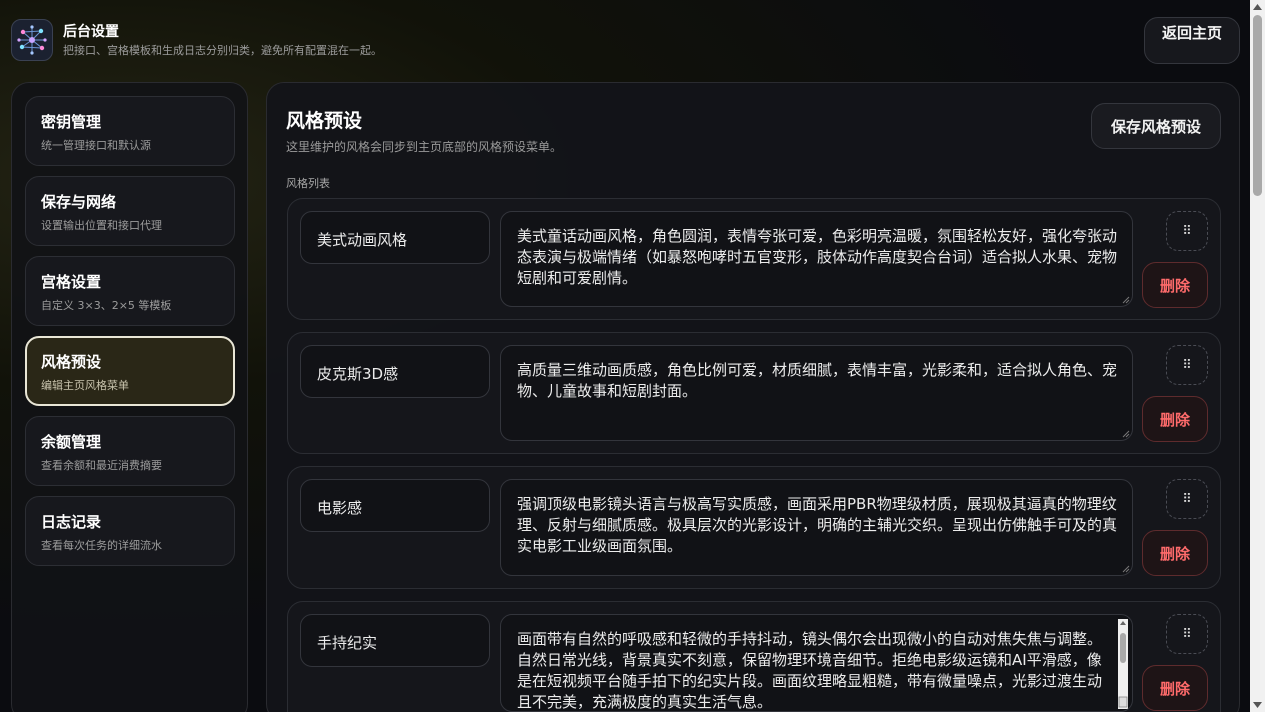 This screenshot has height=712, width=1265. Describe the element at coordinates (71, 442) in the screenshot. I see `sidebar-item-title: 余额管理` at that location.